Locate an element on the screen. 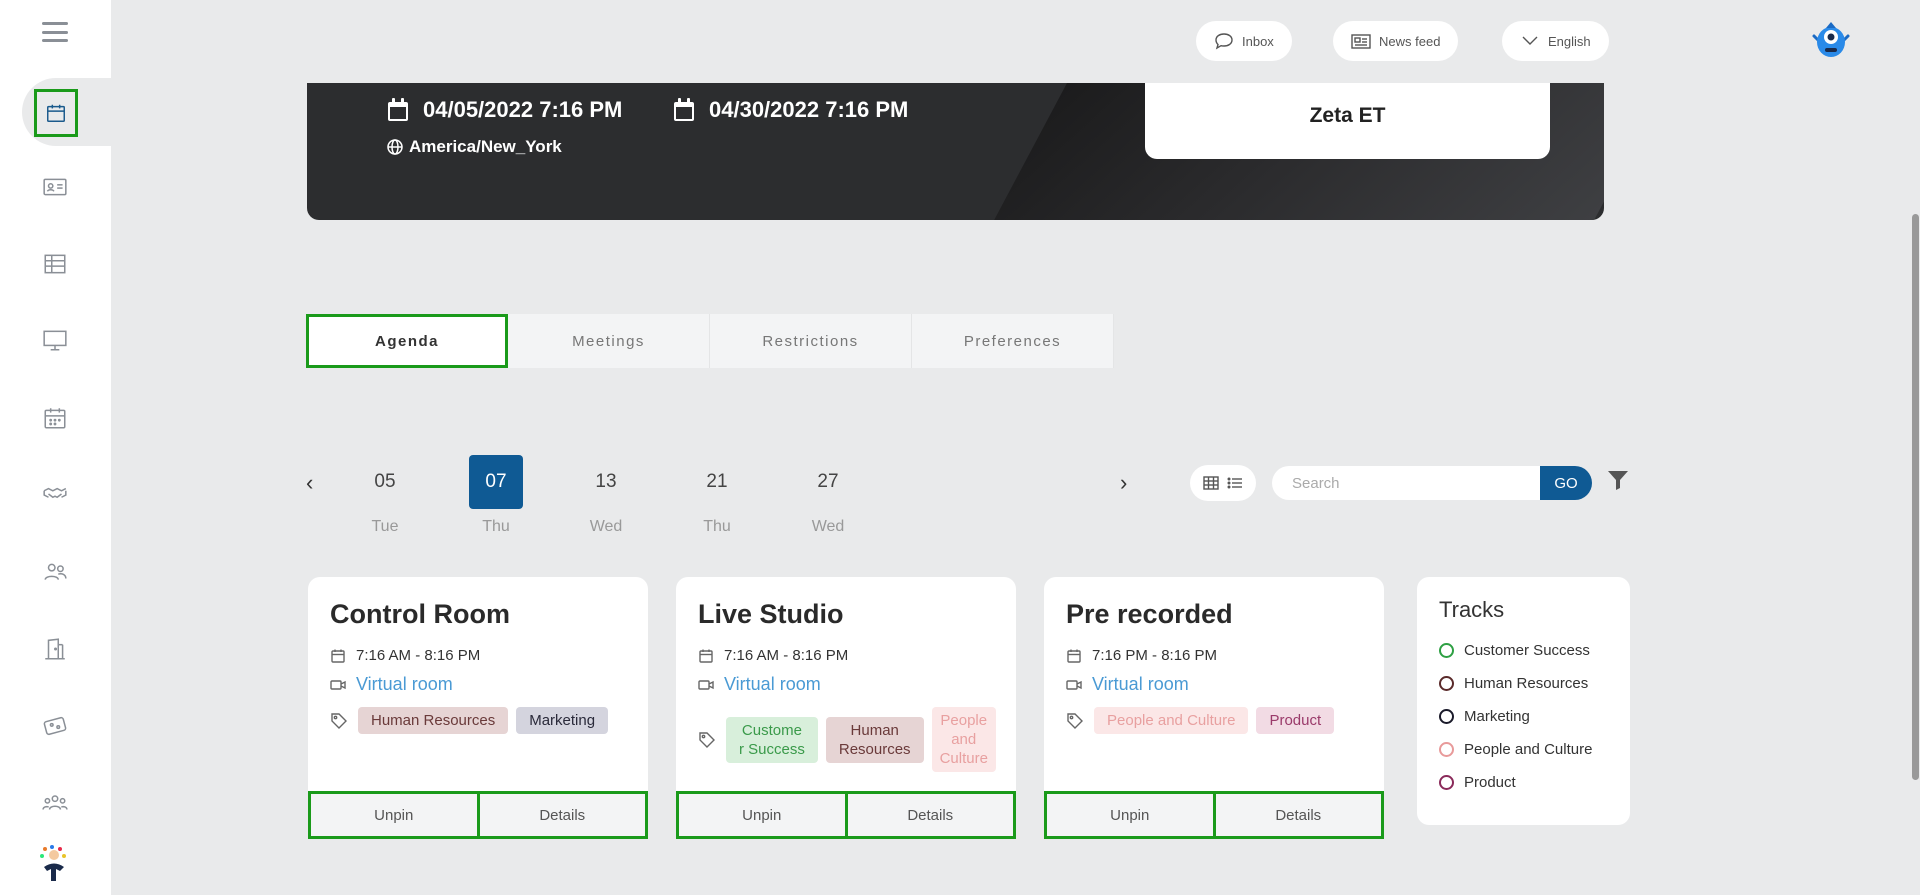  ticket-icon is located at coordinates (55, 726).